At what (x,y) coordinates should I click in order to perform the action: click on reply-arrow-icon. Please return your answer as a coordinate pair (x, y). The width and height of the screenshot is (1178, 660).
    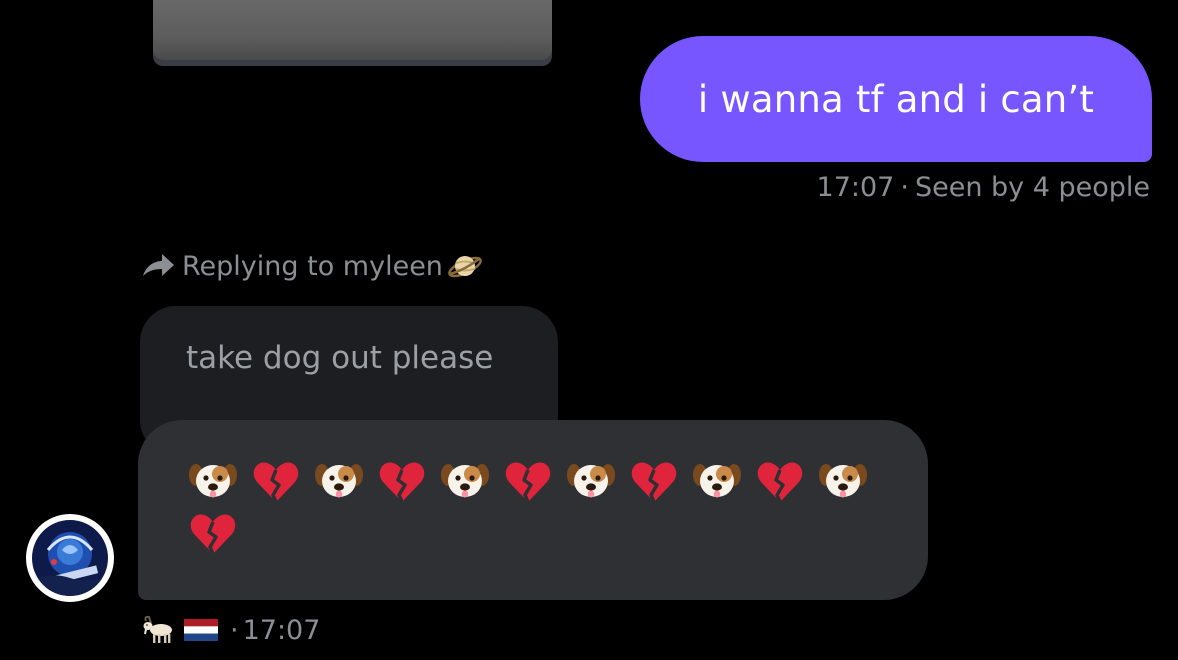
    Looking at the image, I should click on (158, 265).